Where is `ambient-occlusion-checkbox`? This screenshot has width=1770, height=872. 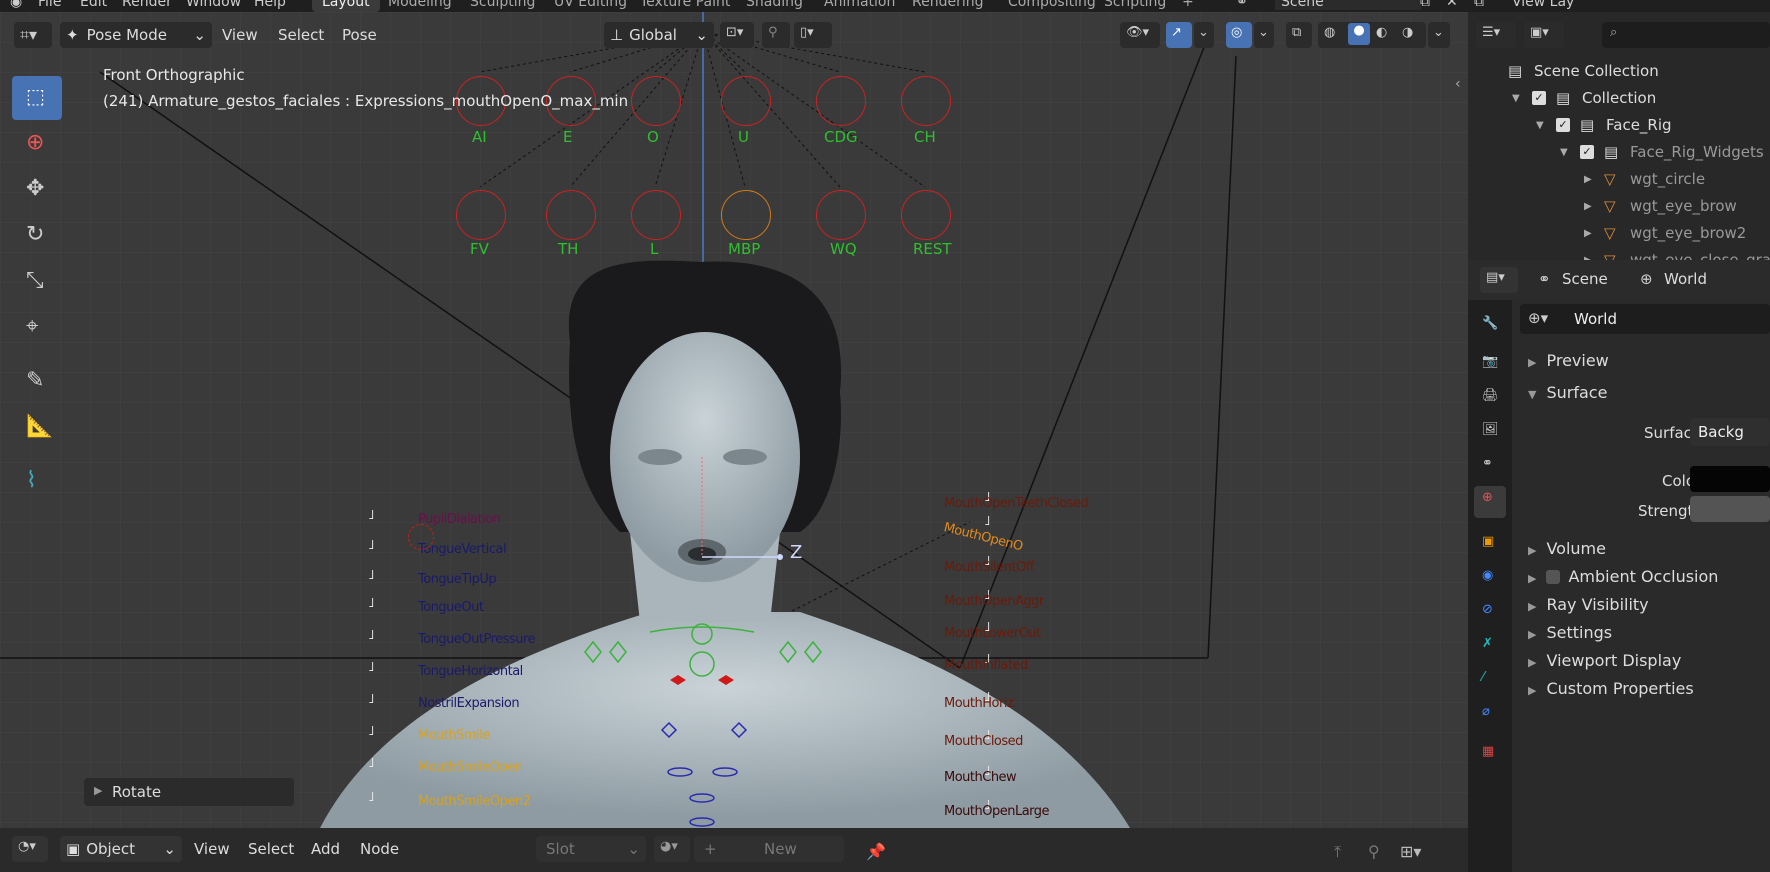
ambient-occlusion-checkbox is located at coordinates (1553, 577).